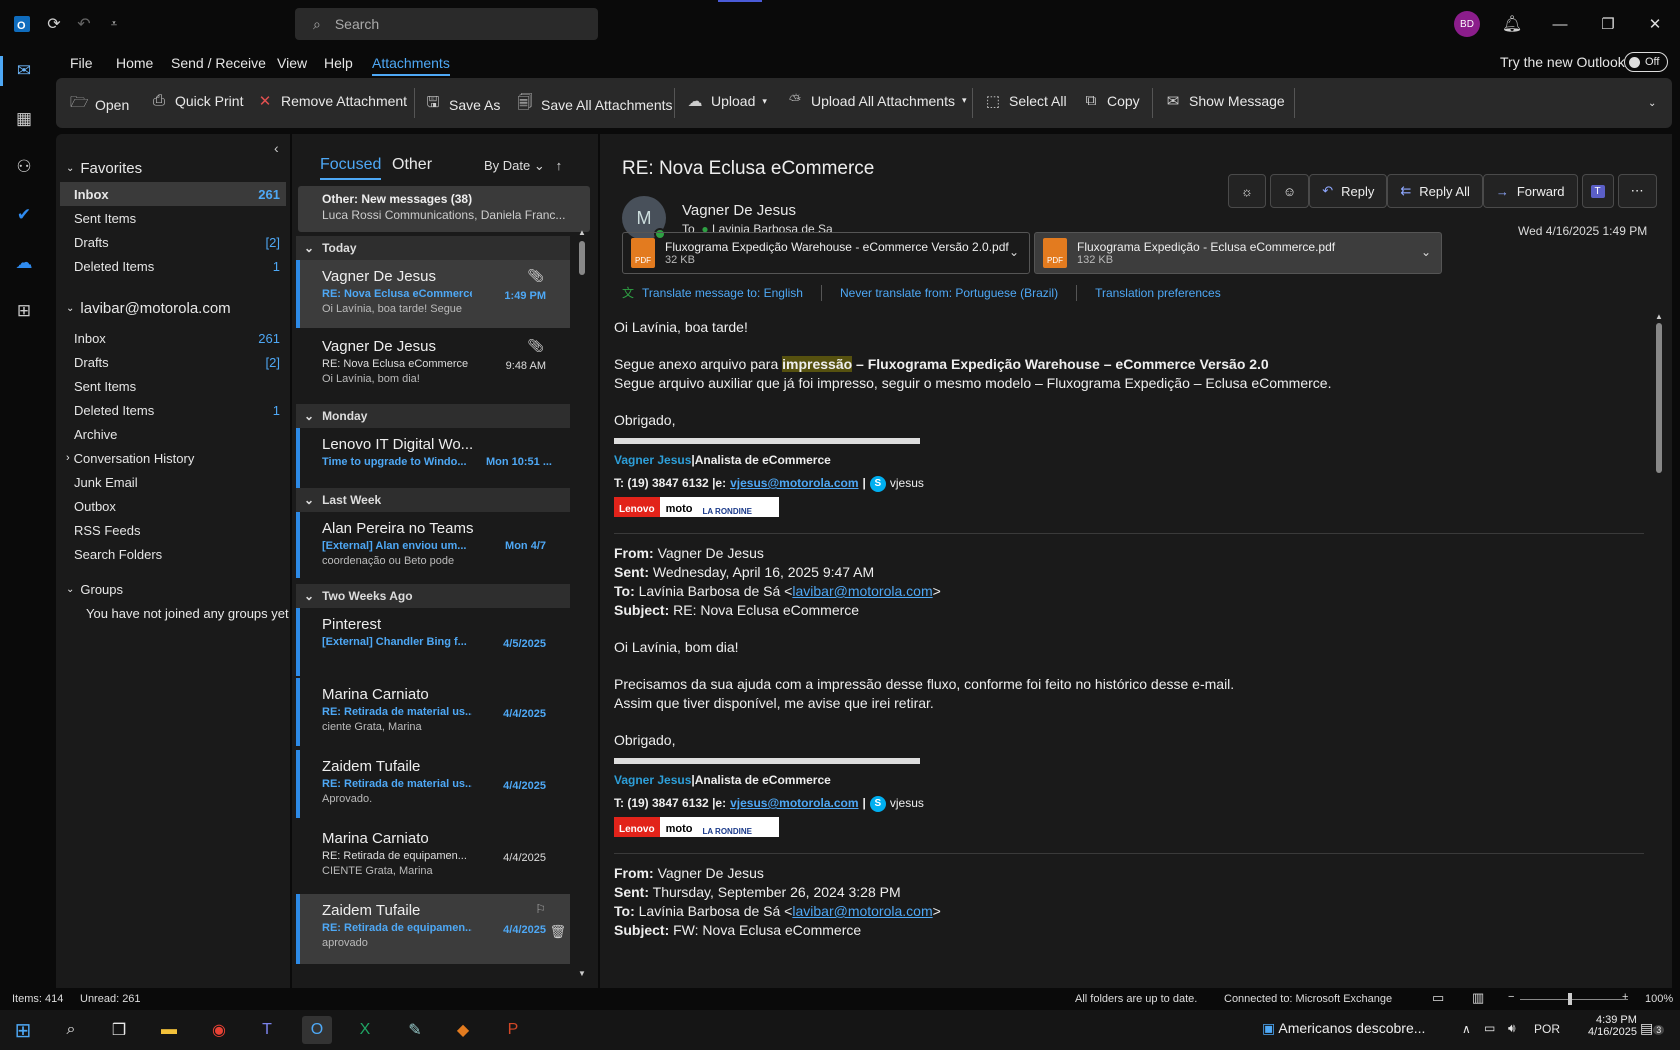  I want to click on notification-icon: ▤ 3, so click(1652, 1028).